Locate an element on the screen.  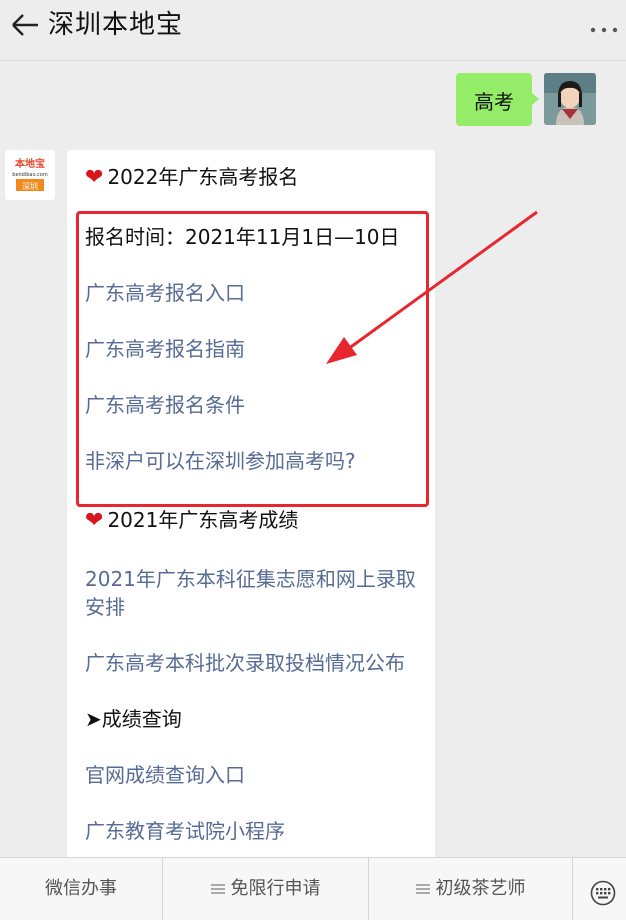
more-icon is located at coordinates (604, 28).